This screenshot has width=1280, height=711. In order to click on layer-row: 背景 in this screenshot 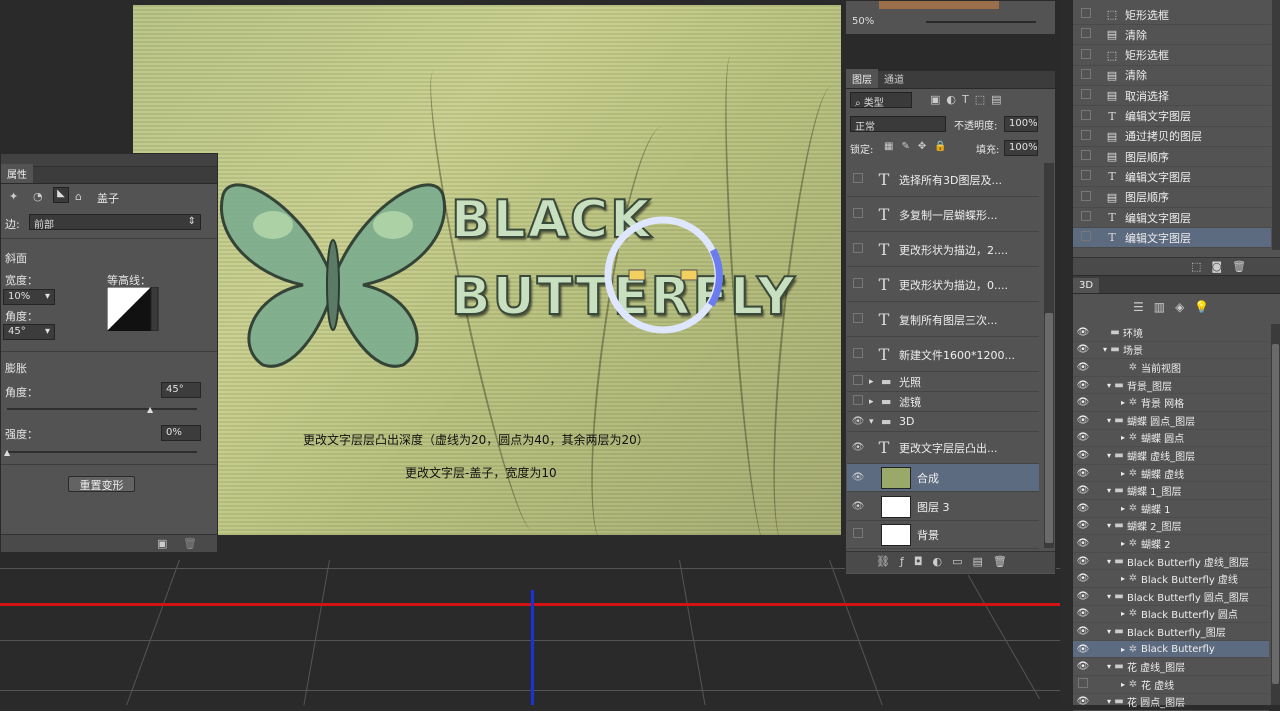, I will do `click(943, 535)`.